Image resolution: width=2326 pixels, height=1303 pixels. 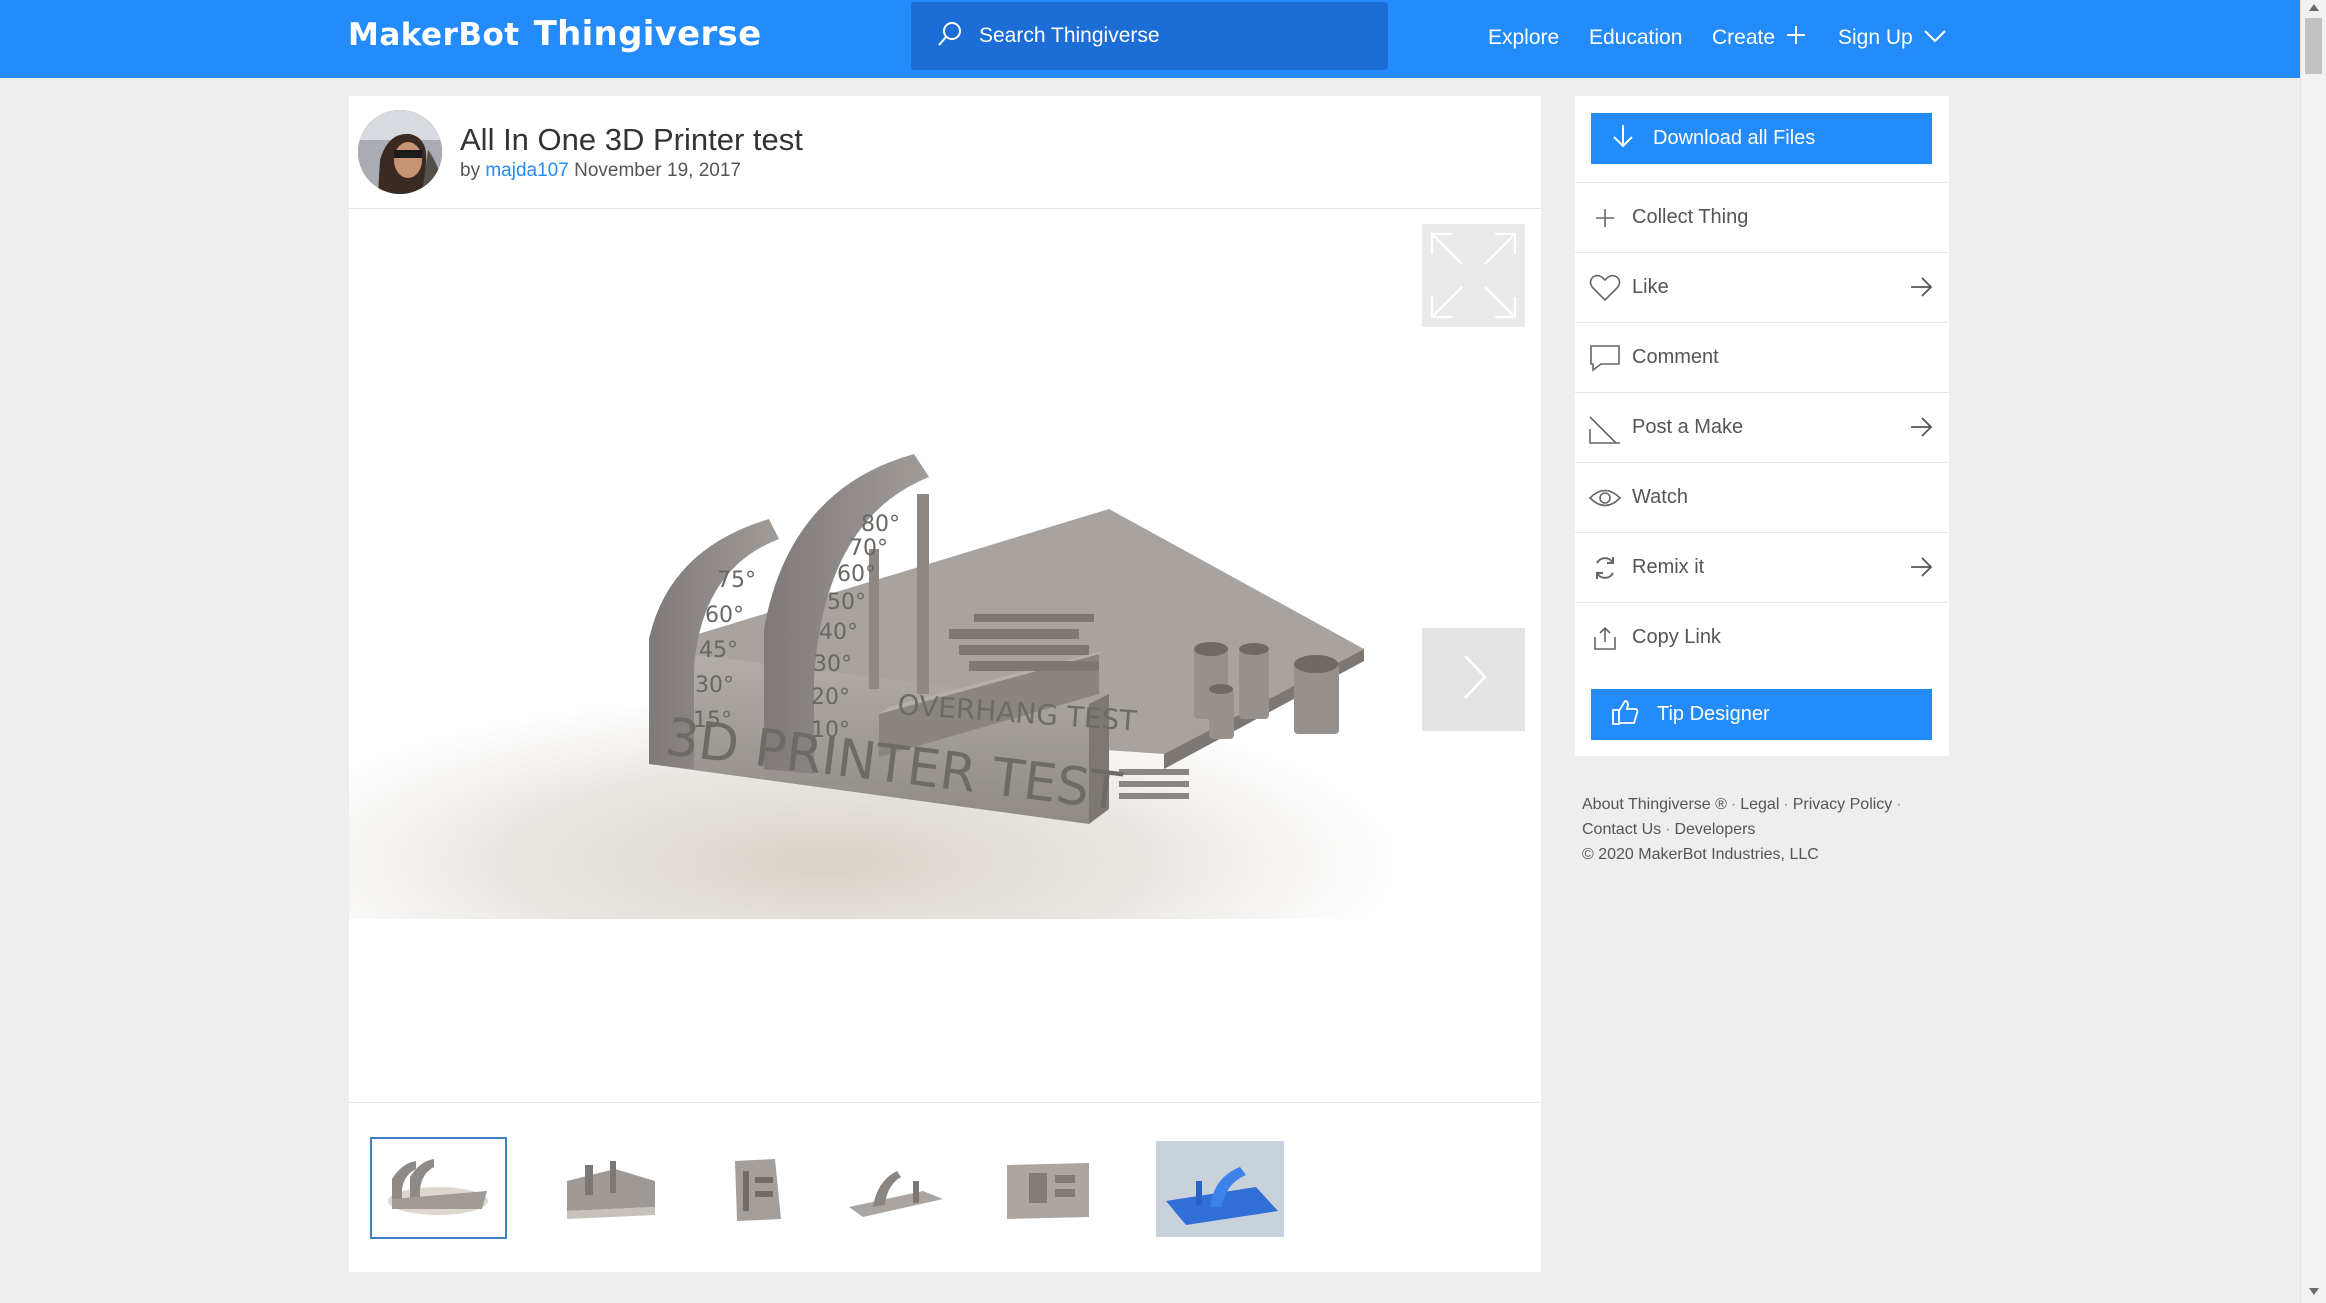 What do you see at coordinates (657, 170) in the screenshot?
I see `publish-date: November 19, 2017` at bounding box center [657, 170].